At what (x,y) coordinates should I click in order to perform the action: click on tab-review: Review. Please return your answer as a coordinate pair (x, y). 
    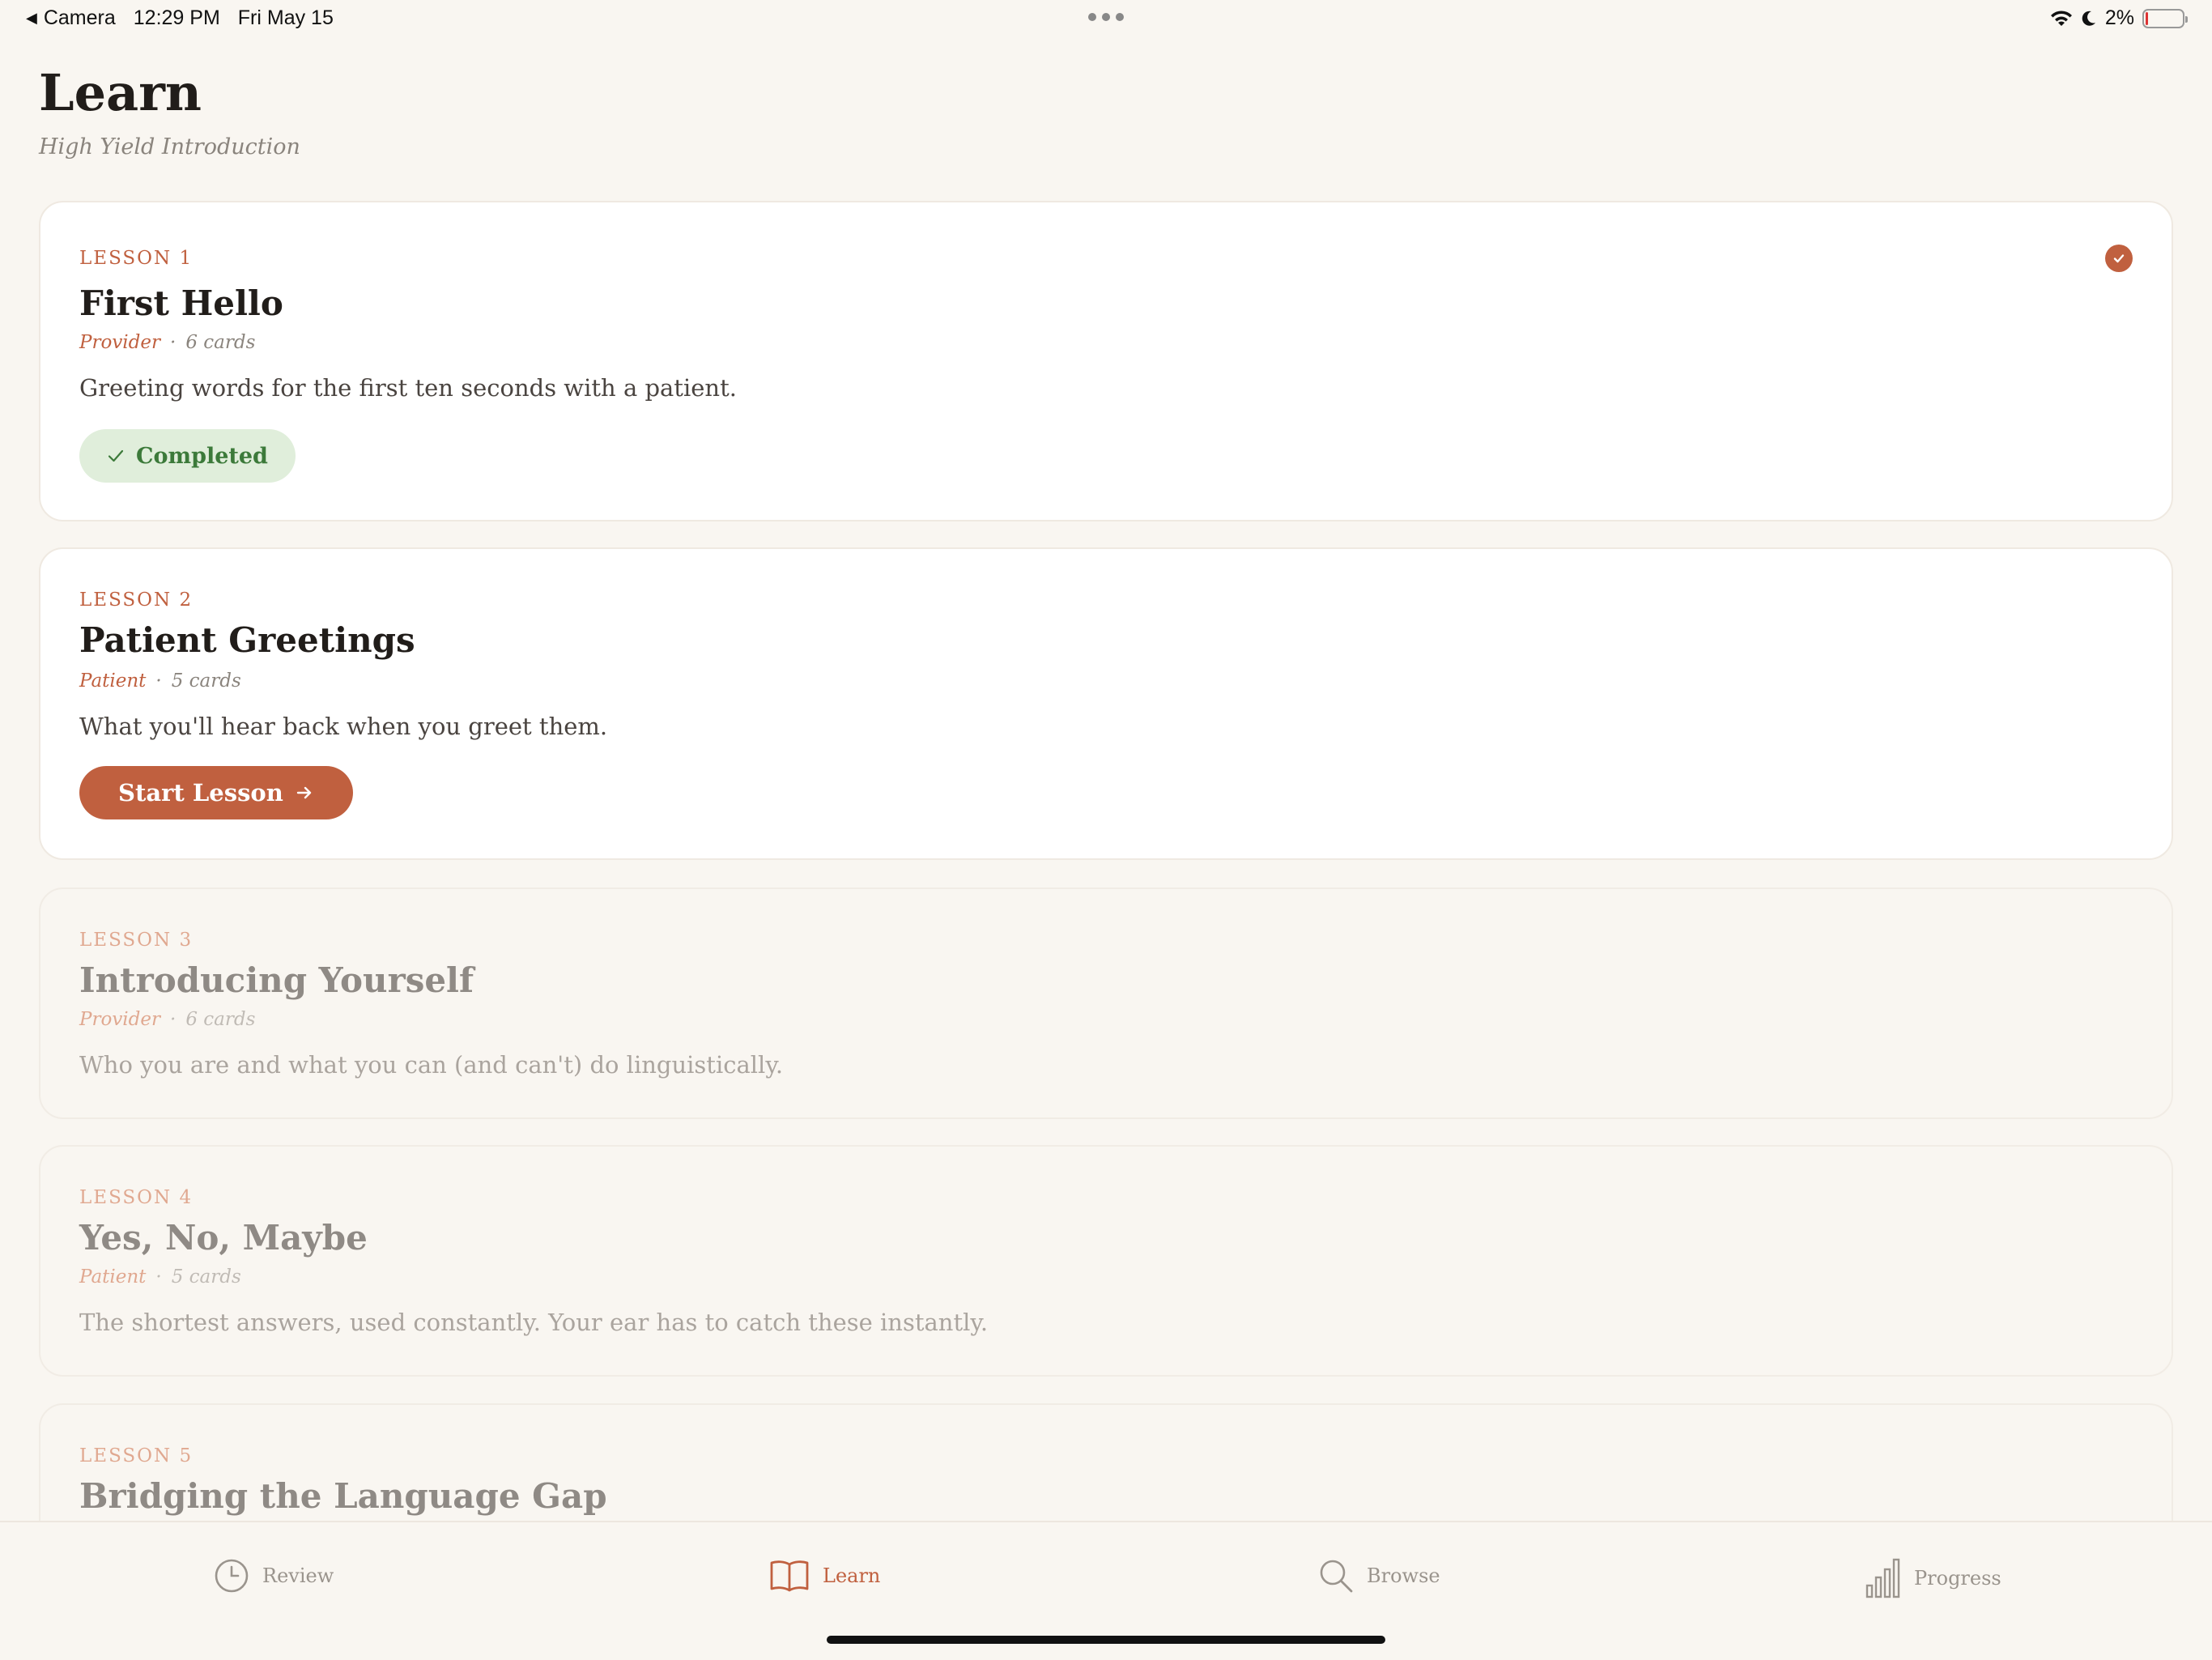
    Looking at the image, I should click on (274, 1576).